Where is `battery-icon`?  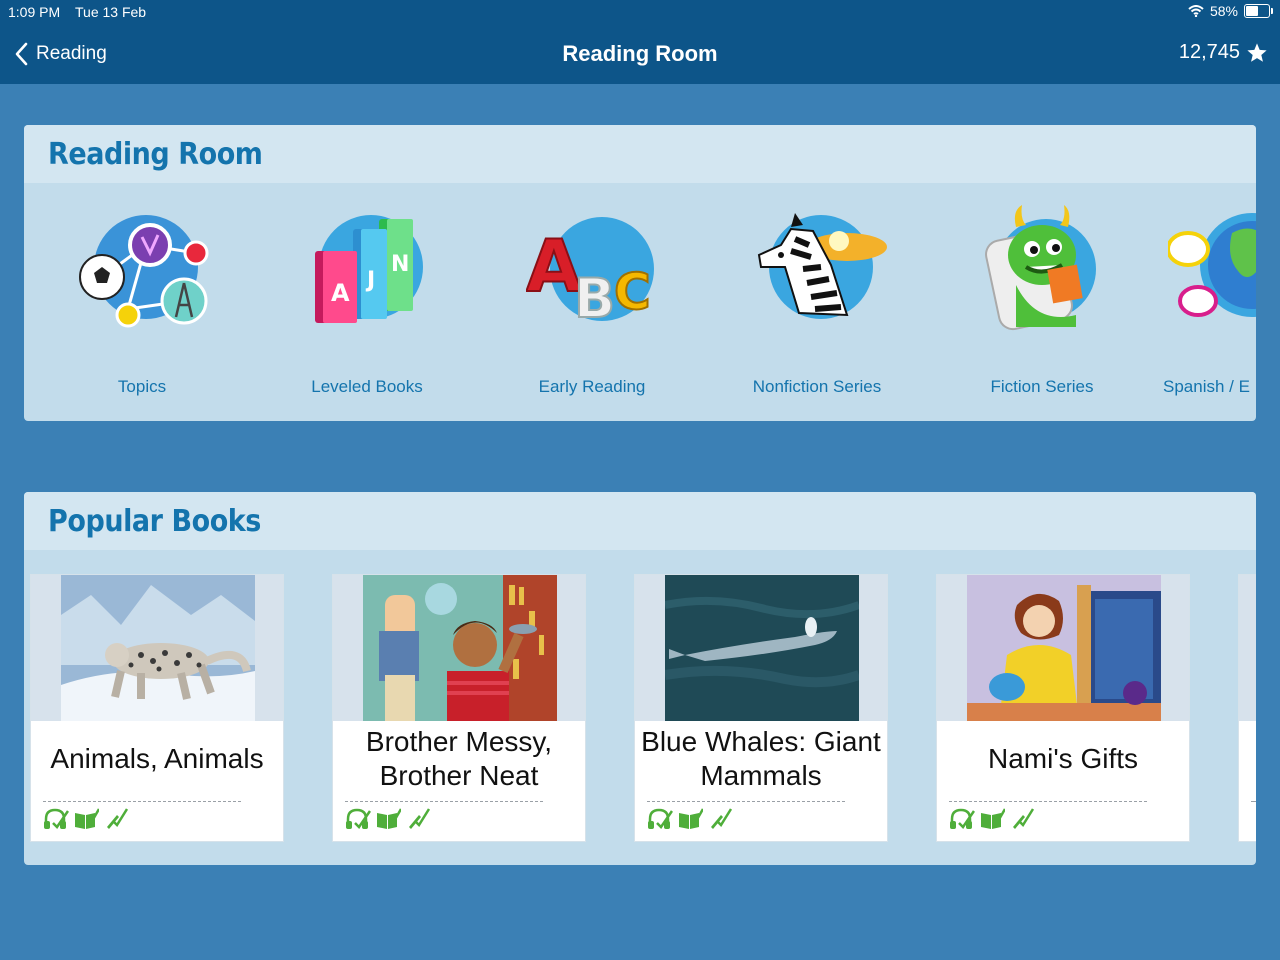
battery-icon is located at coordinates (1258, 11).